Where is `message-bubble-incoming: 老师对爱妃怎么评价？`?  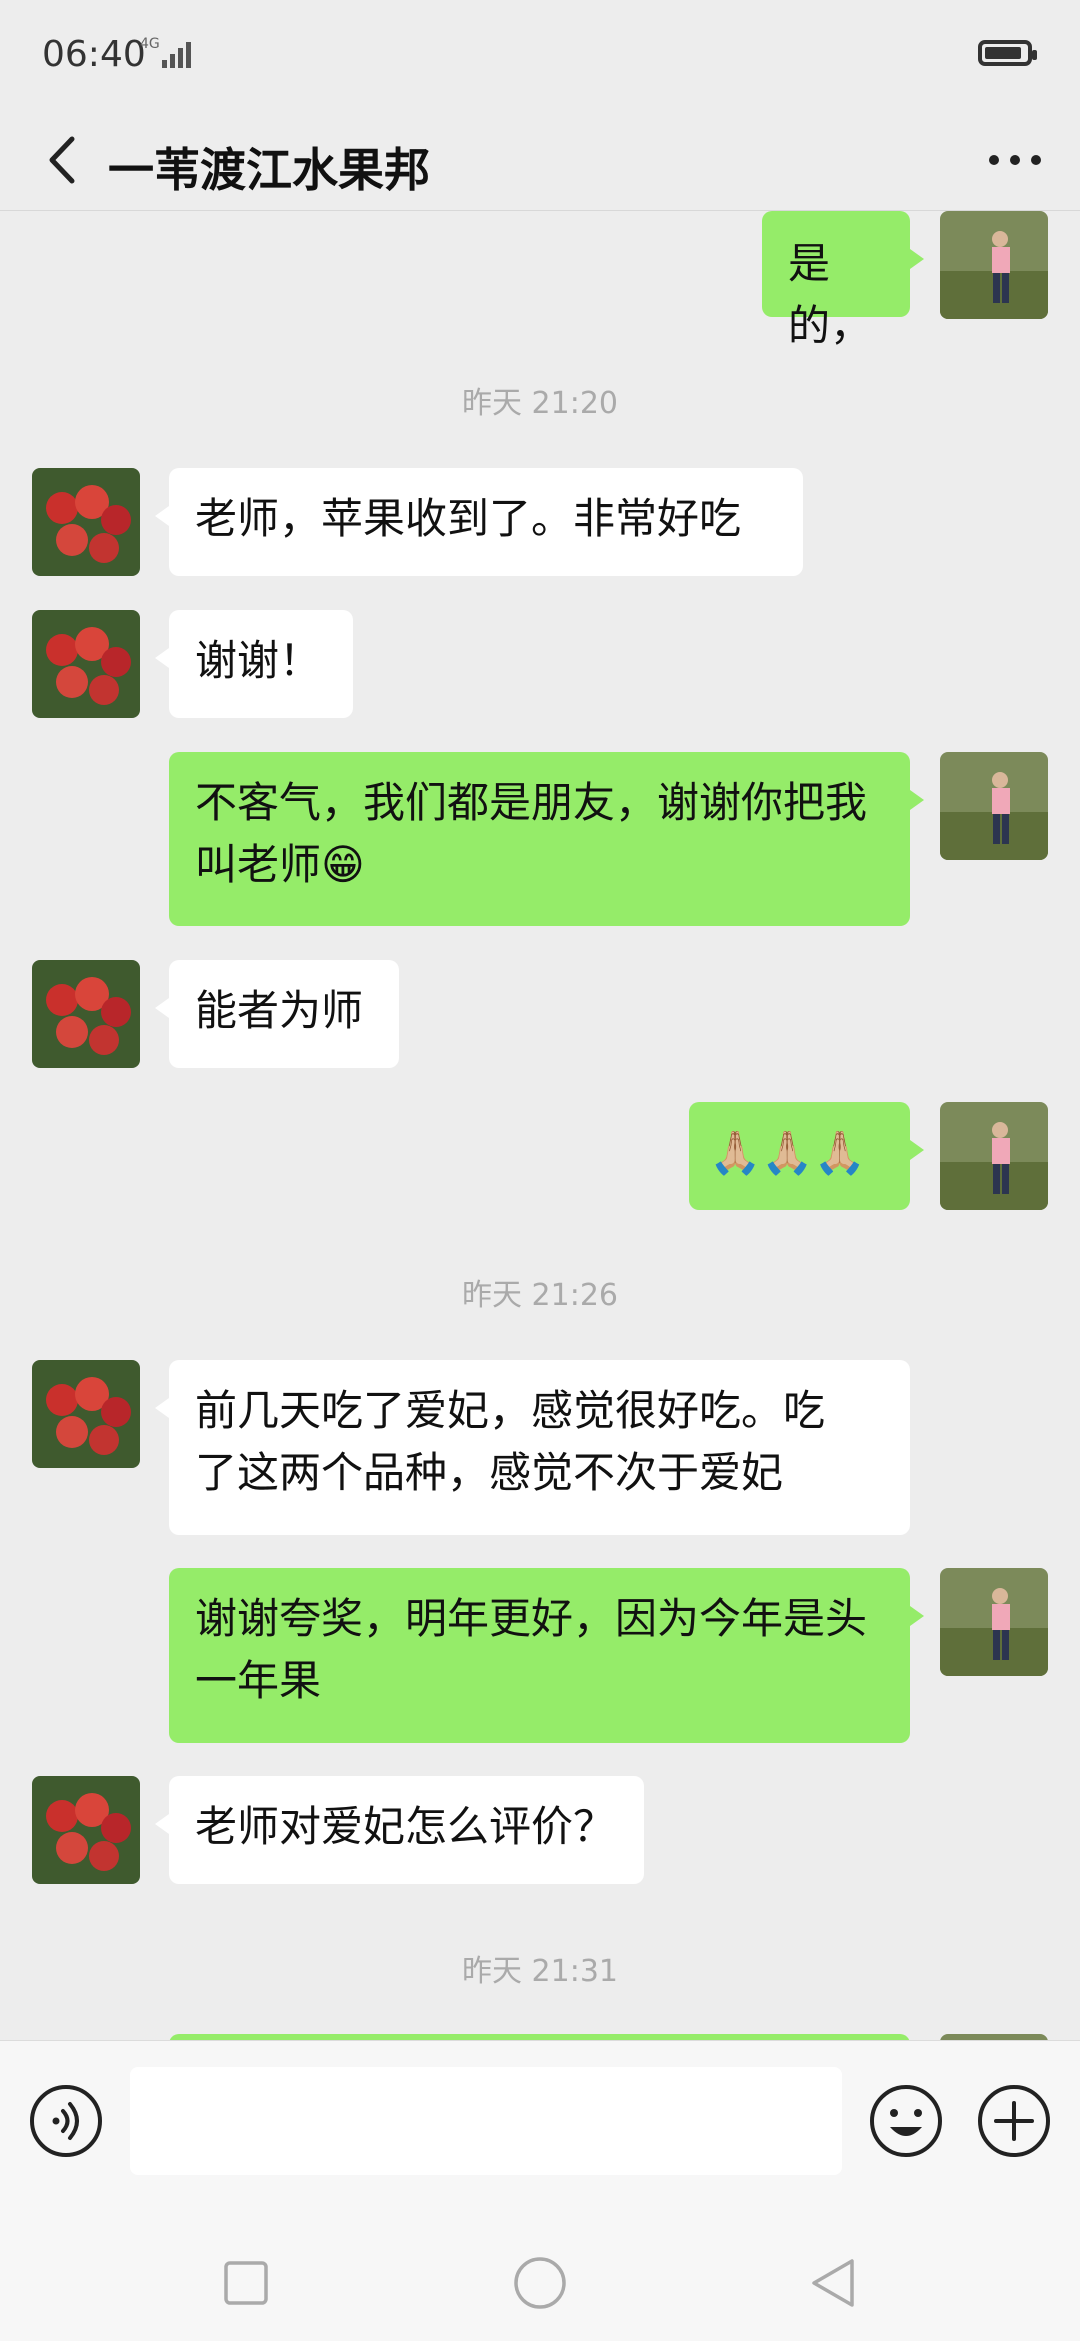
message-bubble-incoming: 老师对爱妃怎么评价？ is located at coordinates (399, 1830).